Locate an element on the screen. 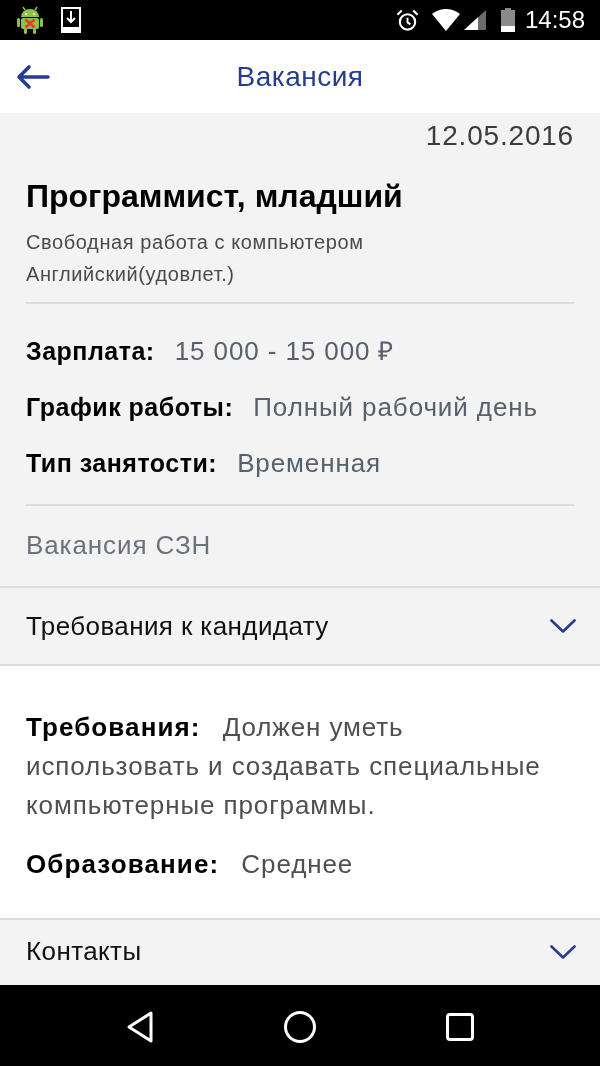 Image resolution: width=600 pixels, height=1066 pixels. home-circle-icon is located at coordinates (300, 1026).